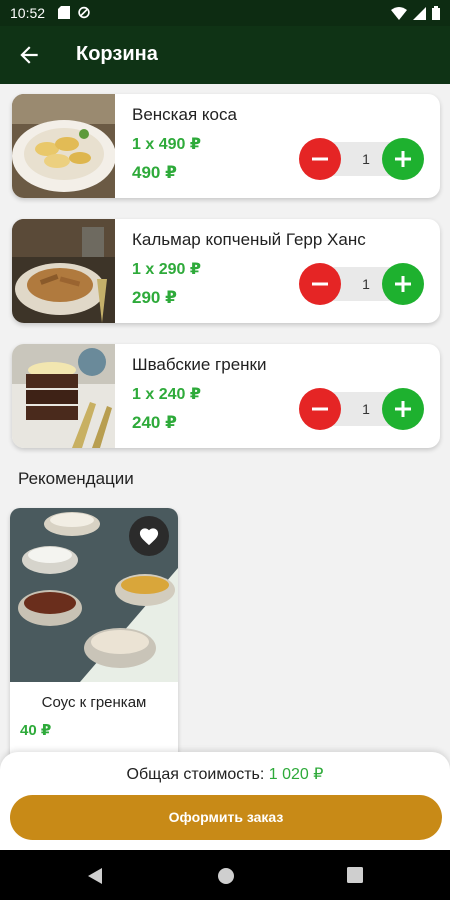 Image resolution: width=450 pixels, height=900 pixels. I want to click on item-total: 240 ₽, so click(154, 422).